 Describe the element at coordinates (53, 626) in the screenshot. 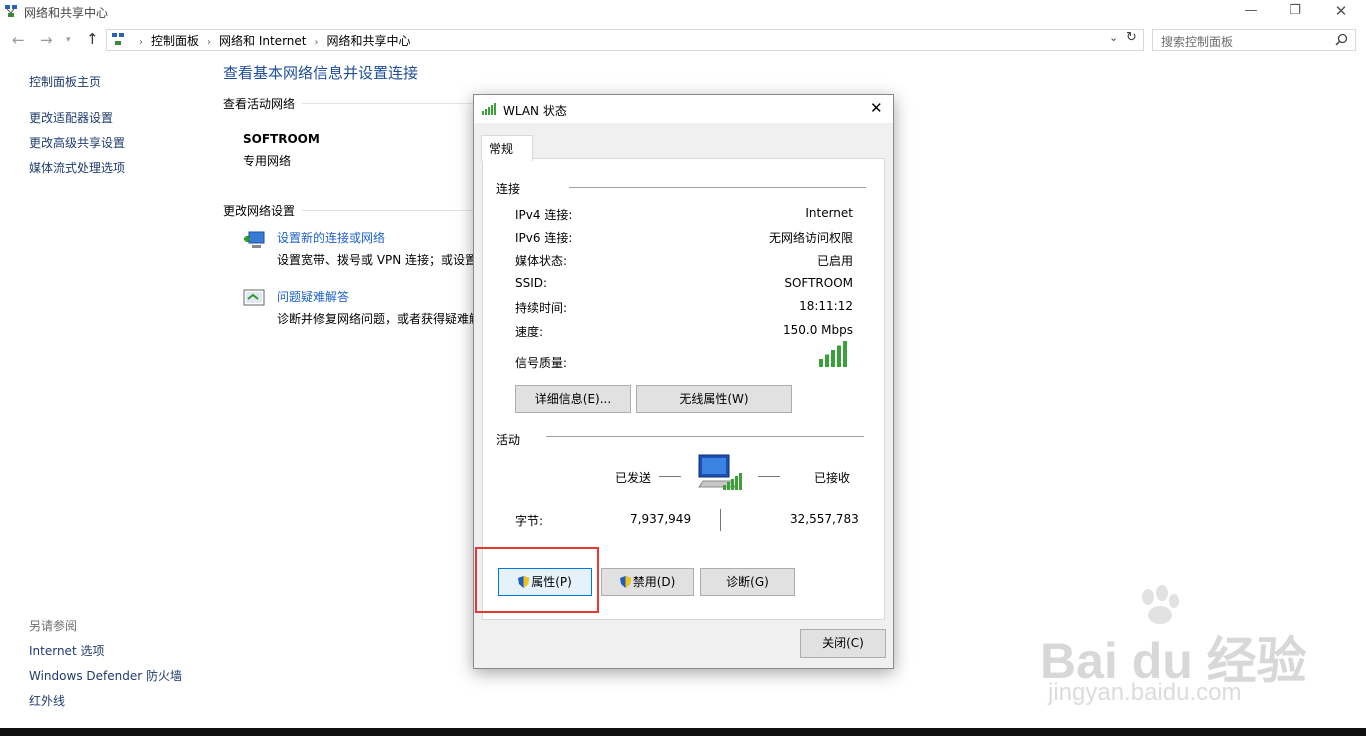

I see `see-also-heading: 另请参阅` at that location.